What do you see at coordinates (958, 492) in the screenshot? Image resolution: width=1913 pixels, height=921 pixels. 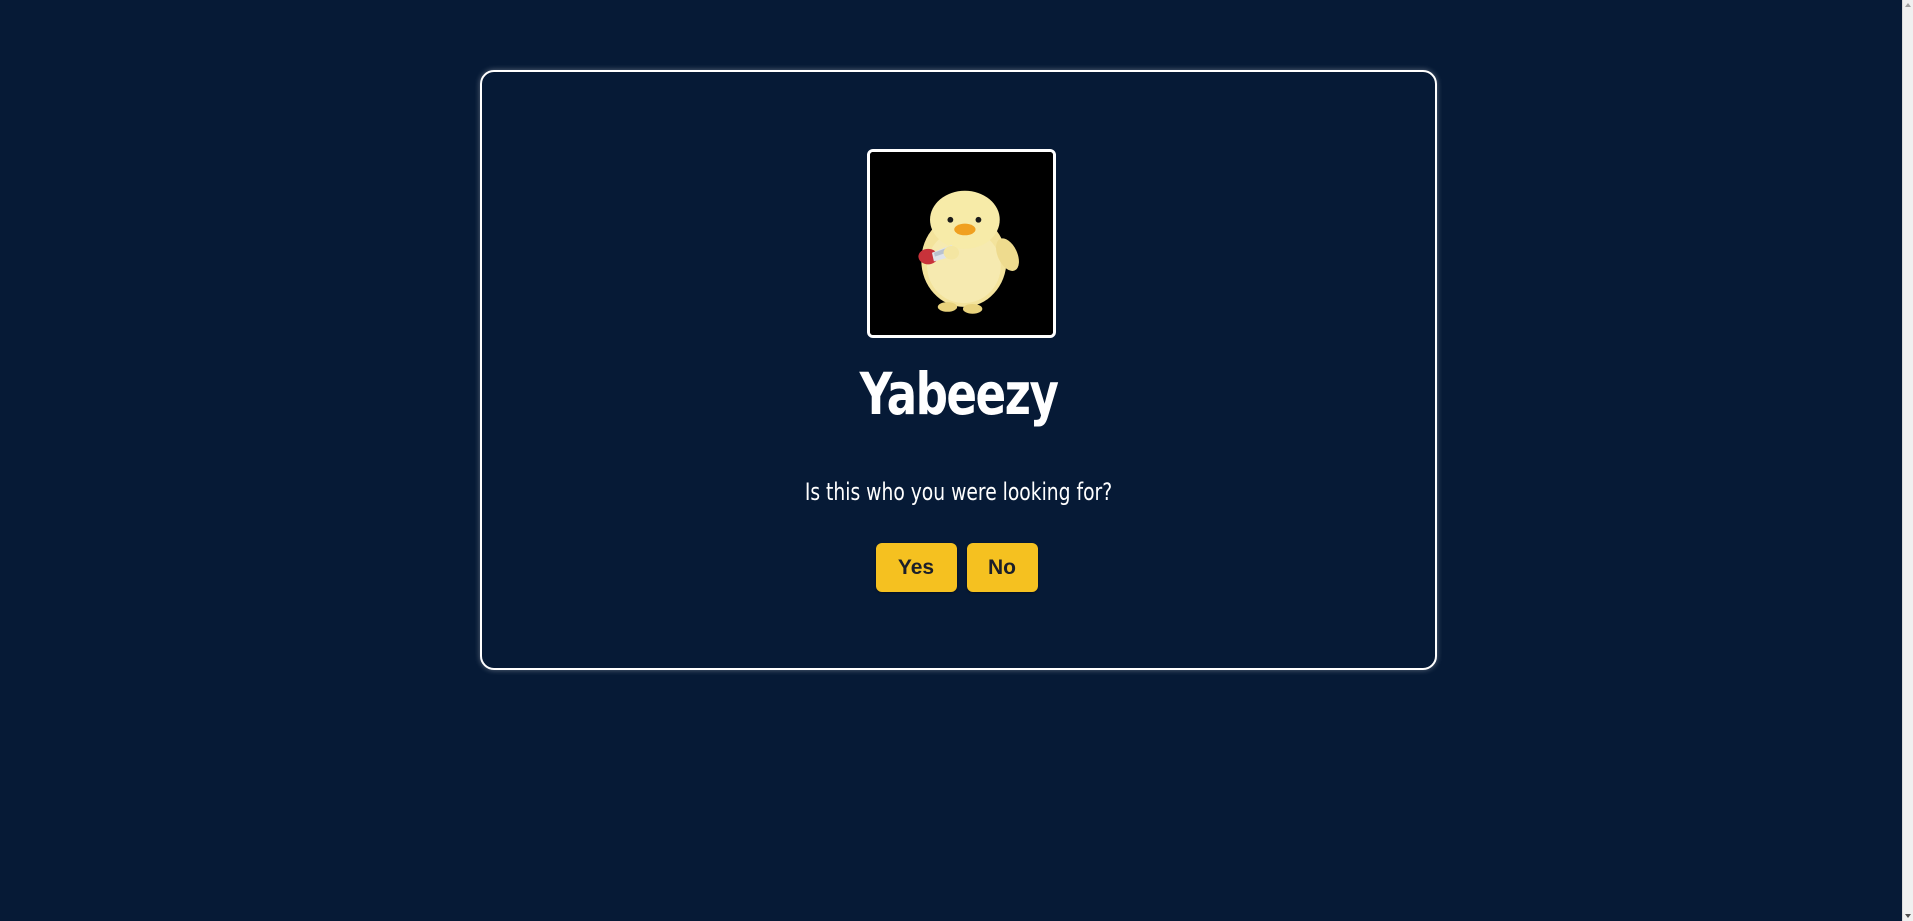 I see `confirmation-question: Is this who you were looking for?` at bounding box center [958, 492].